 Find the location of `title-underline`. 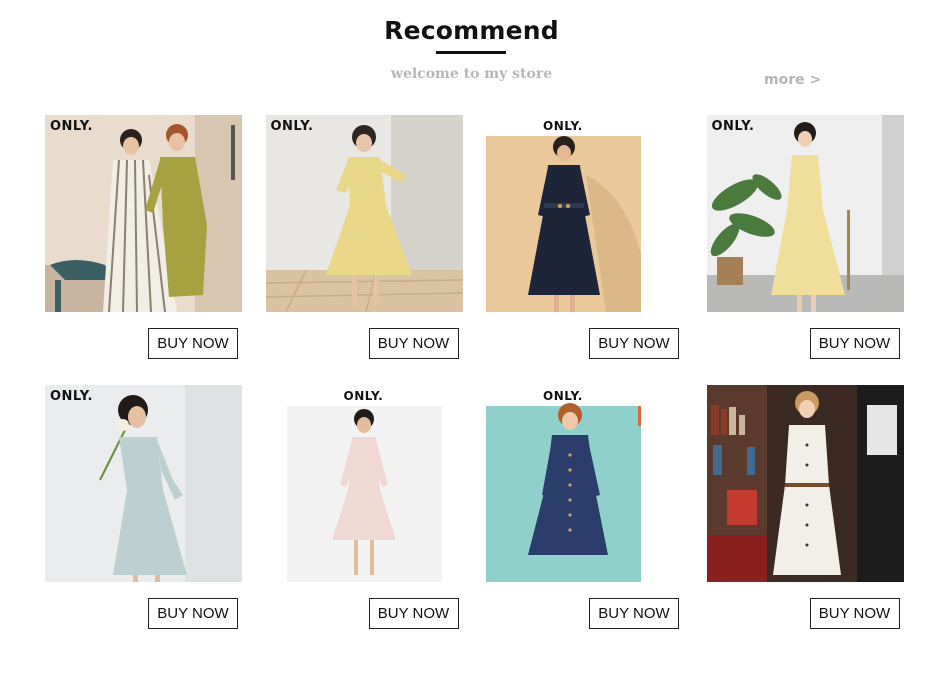

title-underline is located at coordinates (471, 52).